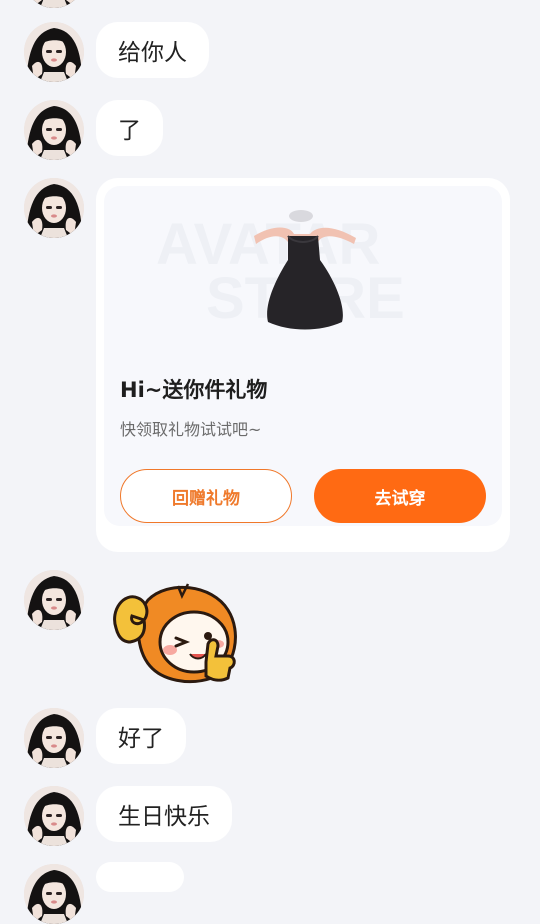 The image size is (540, 924). I want to click on try-on-button: 去试穿, so click(400, 496).